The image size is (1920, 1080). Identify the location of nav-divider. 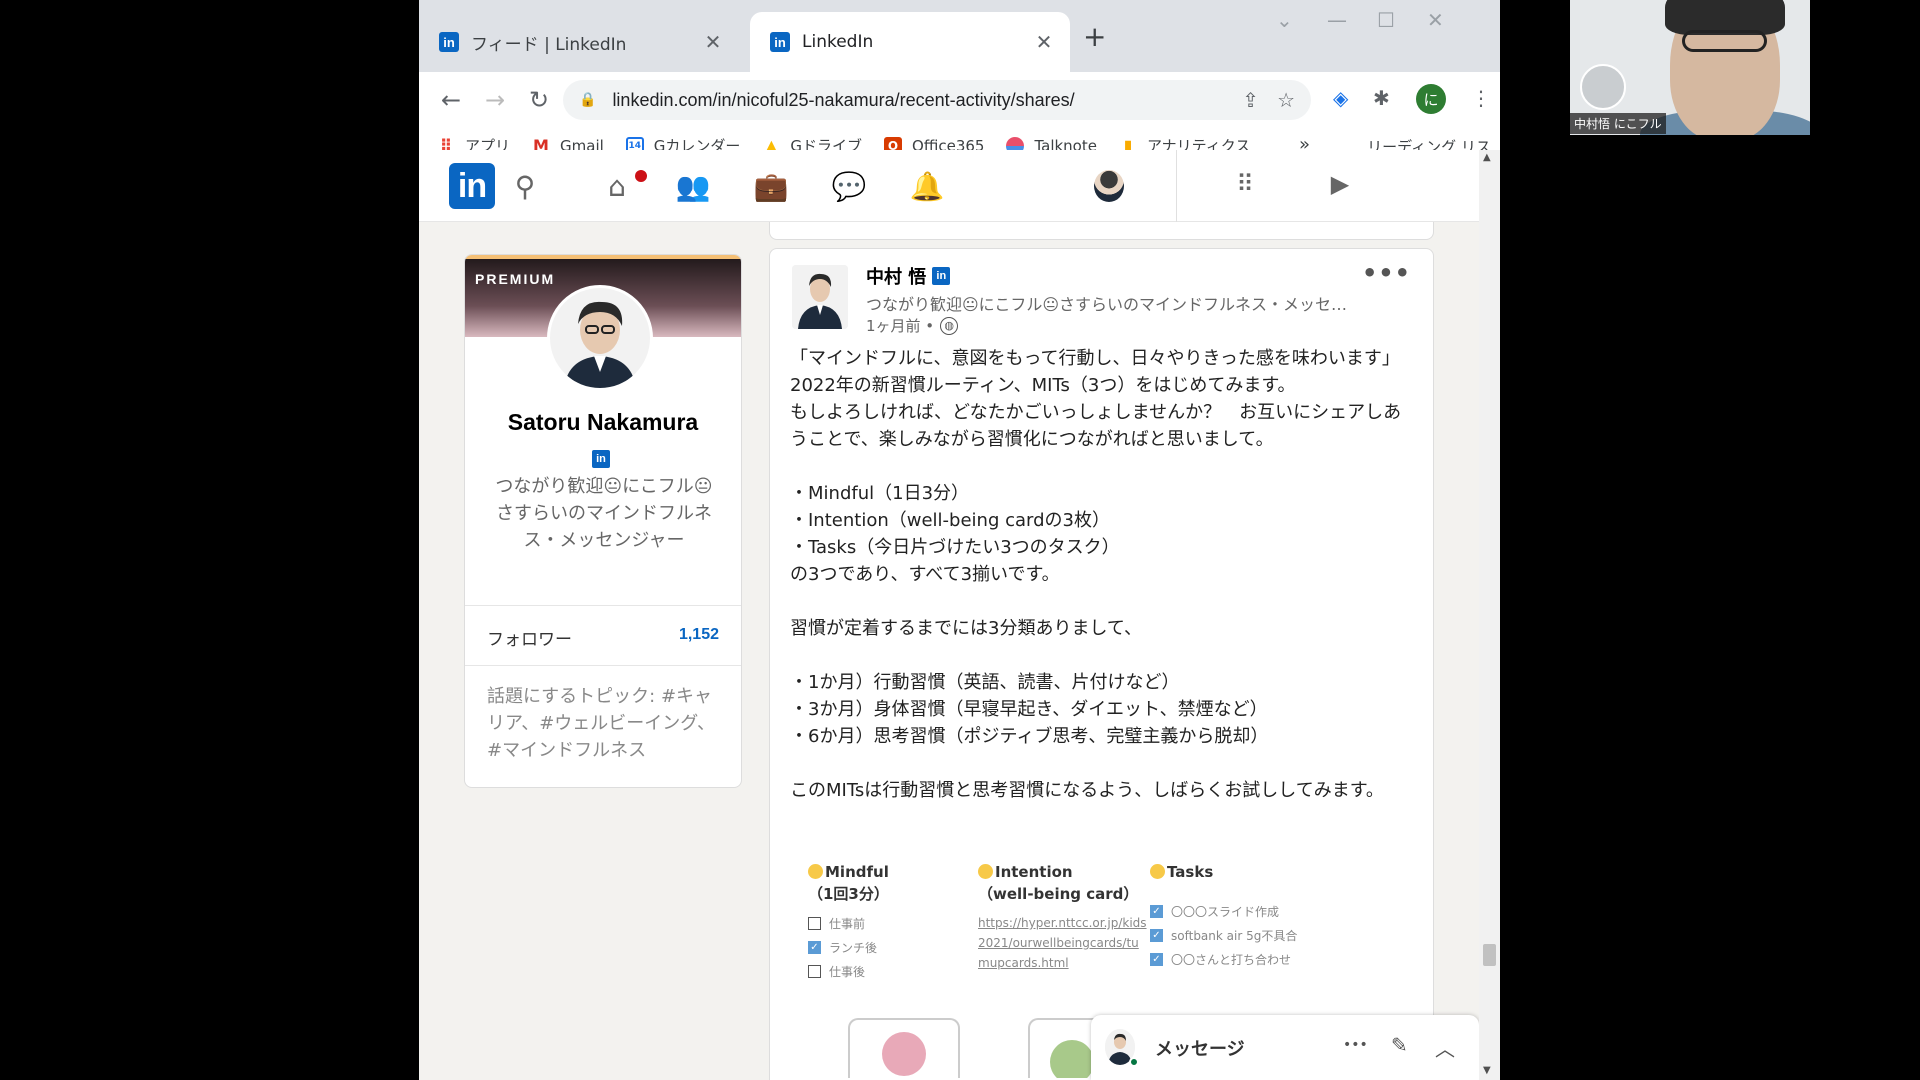
(1176, 186).